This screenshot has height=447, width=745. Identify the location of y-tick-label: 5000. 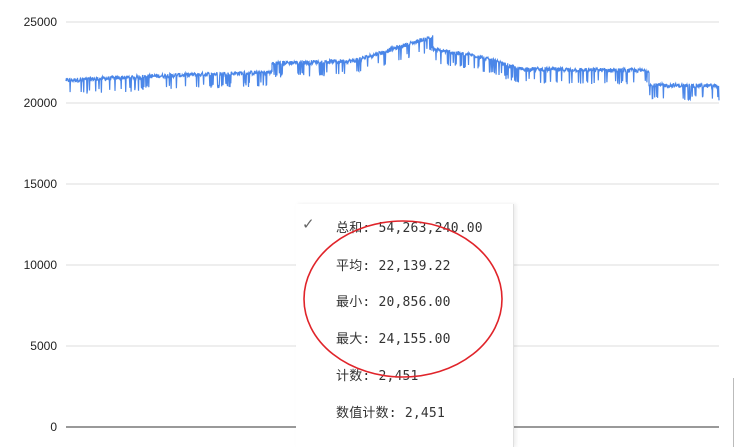
(43, 346).